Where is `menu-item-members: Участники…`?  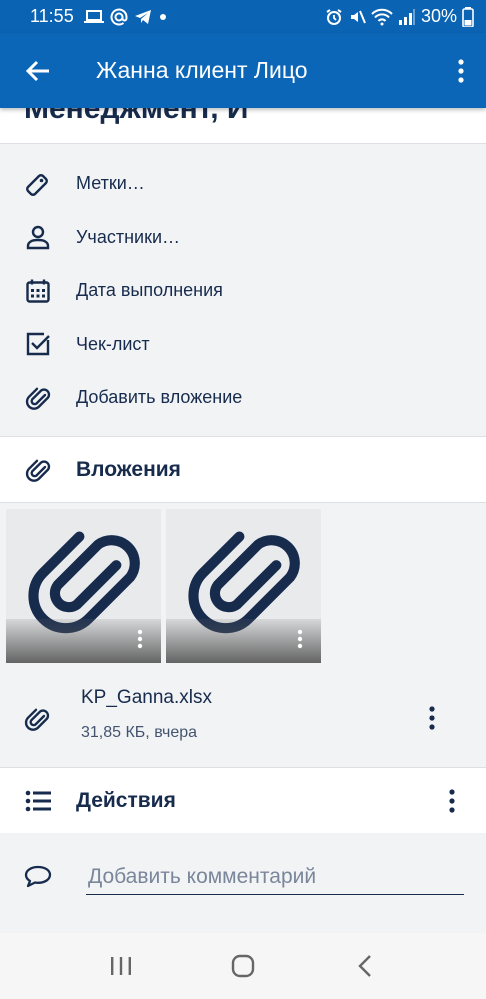
menu-item-members: Участники… is located at coordinates (243, 238).